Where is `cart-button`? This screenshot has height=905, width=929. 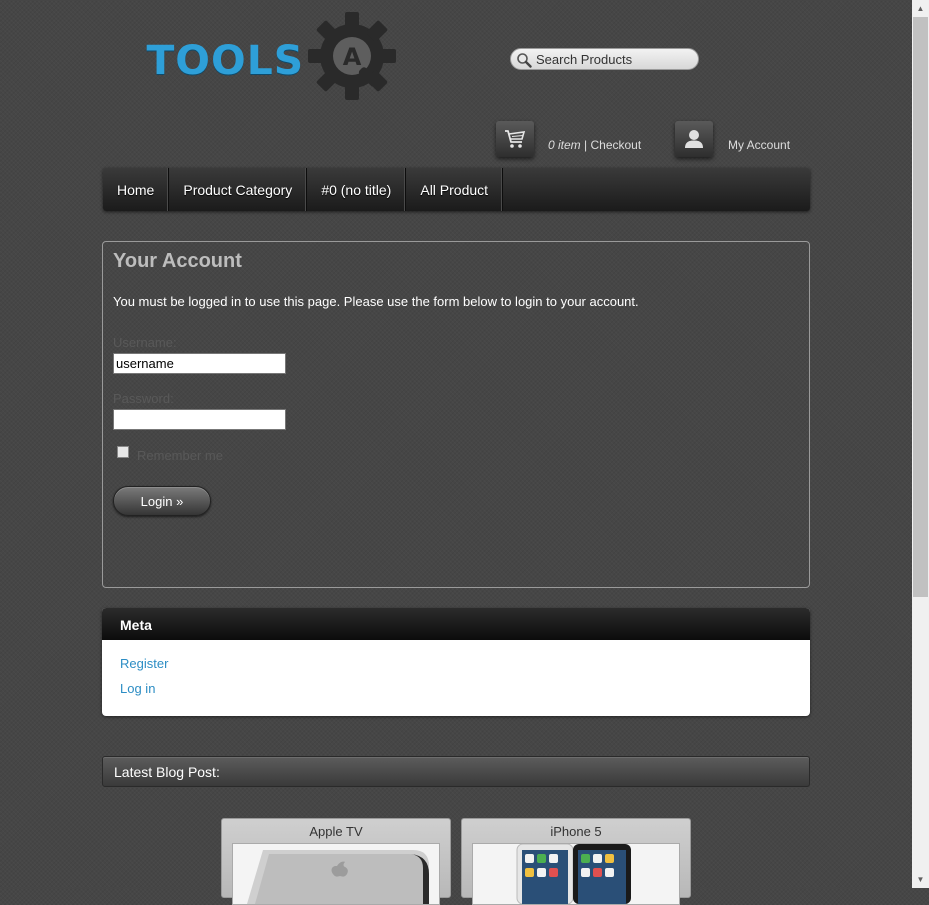 cart-button is located at coordinates (515, 139).